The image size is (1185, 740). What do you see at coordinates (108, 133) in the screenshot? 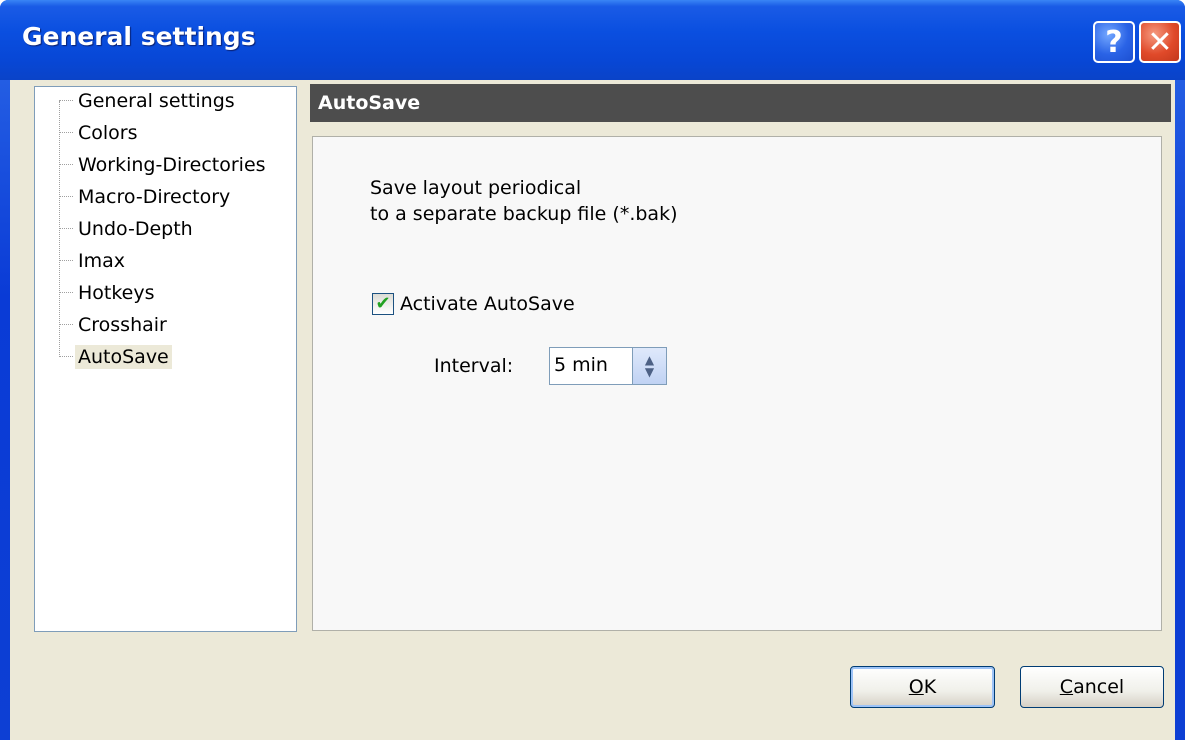
I see `tree-item-label: Colors` at bounding box center [108, 133].